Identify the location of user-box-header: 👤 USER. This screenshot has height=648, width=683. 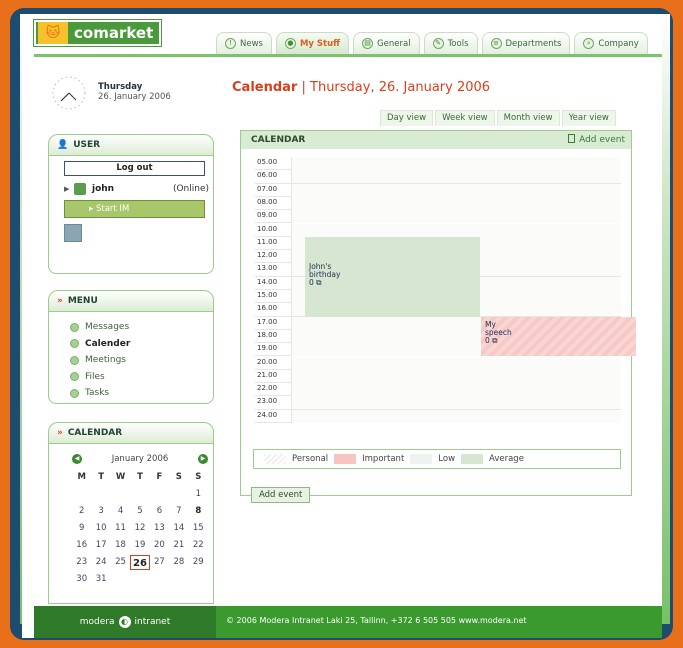
(131, 145).